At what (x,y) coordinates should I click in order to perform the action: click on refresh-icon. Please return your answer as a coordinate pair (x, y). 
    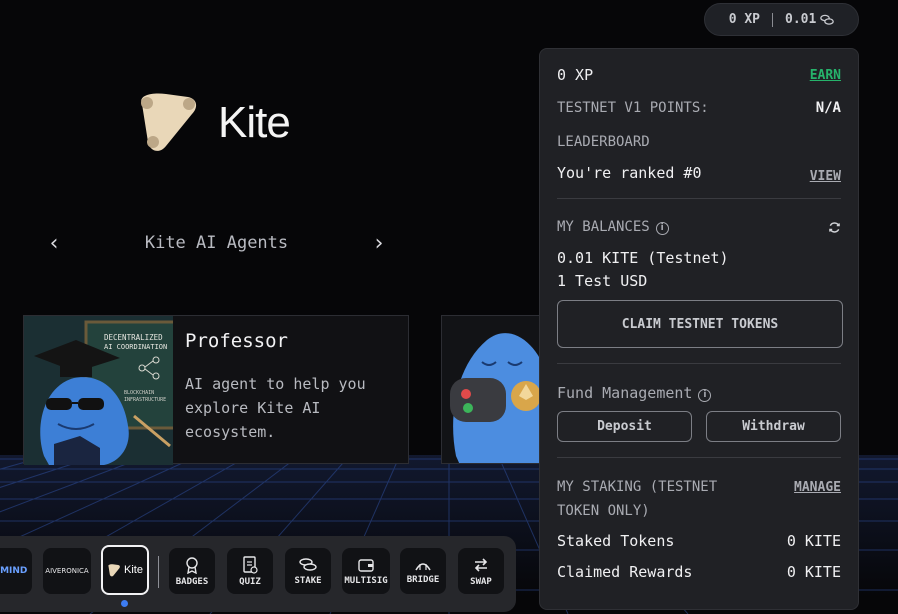
    Looking at the image, I should click on (834, 227).